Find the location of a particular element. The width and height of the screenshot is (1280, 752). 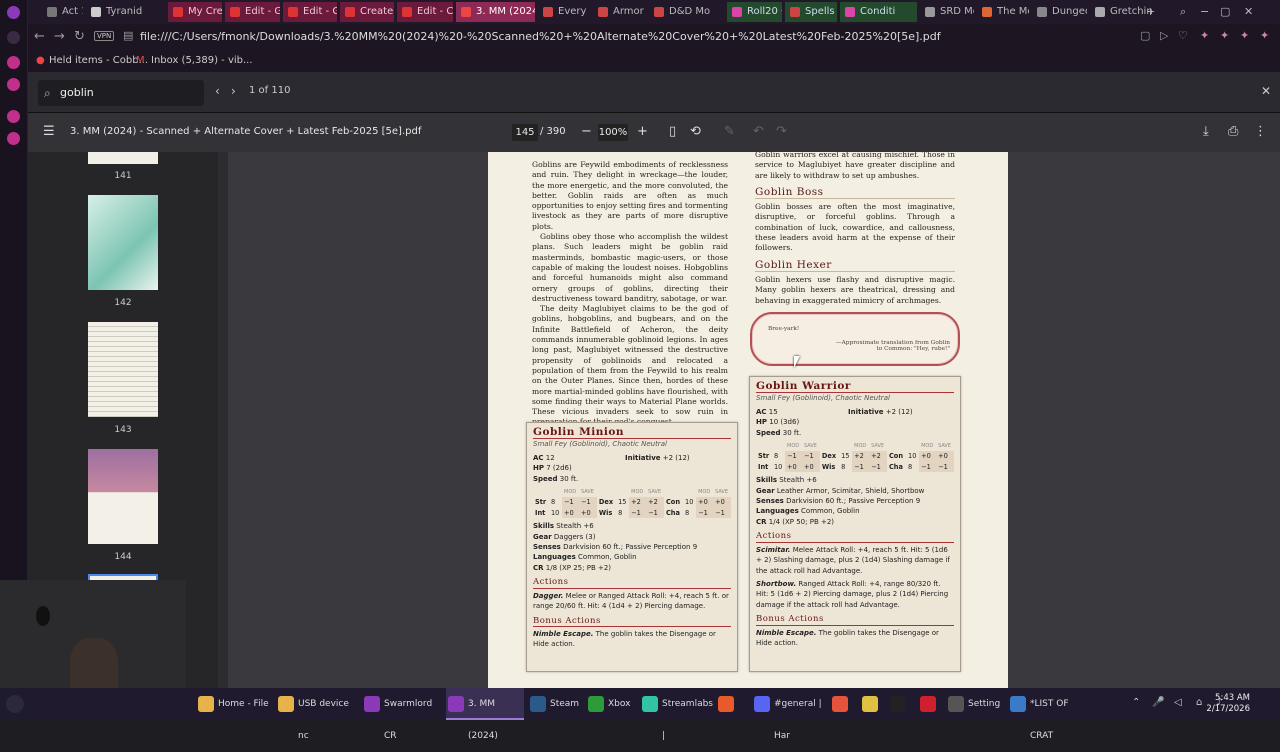

browser-tab: Tyranid is located at coordinates (125, 12).